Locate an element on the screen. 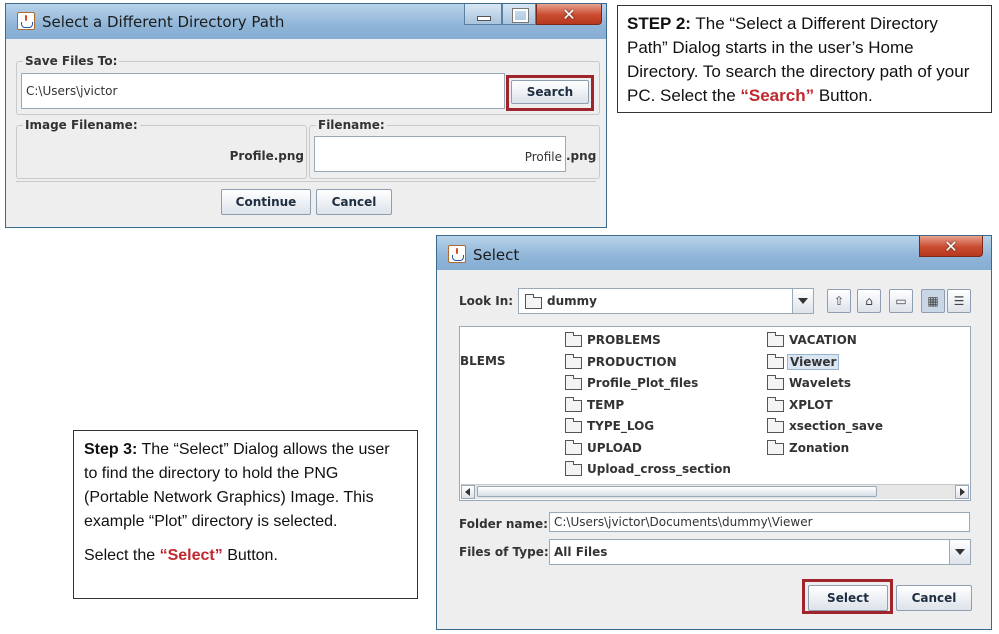  list-item-label: Profile_Plot_files is located at coordinates (643, 383).